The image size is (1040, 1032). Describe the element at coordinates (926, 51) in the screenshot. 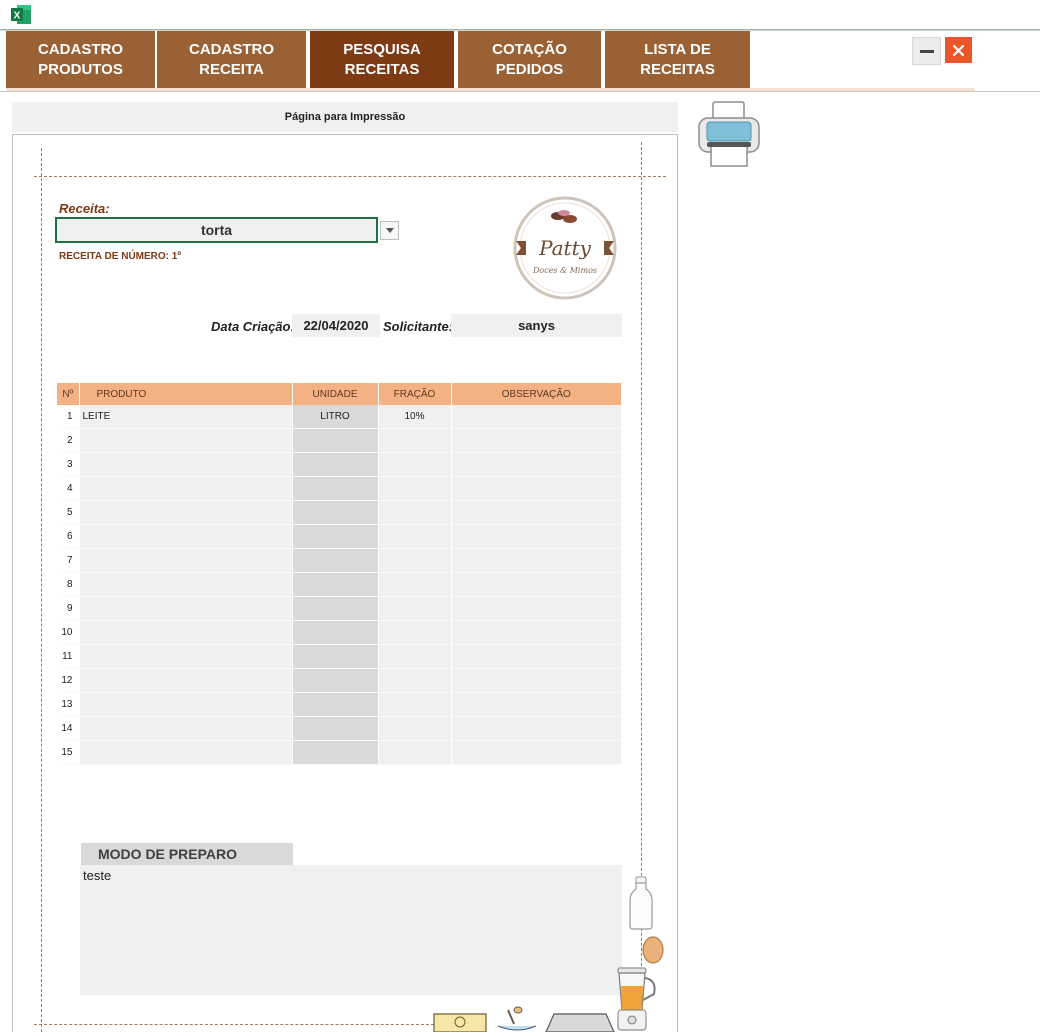

I see `minimize-button` at that location.